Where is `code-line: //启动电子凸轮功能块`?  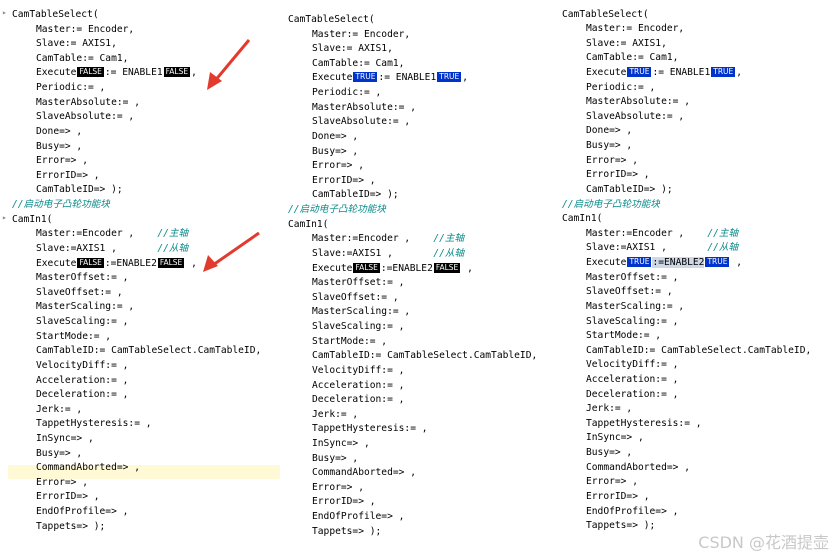 code-line: //启动电子凸轮功能块 is located at coordinates (61, 205).